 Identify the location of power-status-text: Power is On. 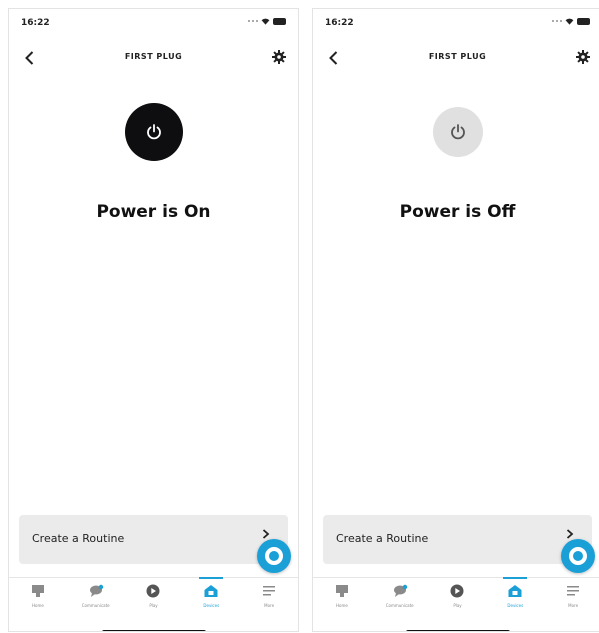
(153, 212).